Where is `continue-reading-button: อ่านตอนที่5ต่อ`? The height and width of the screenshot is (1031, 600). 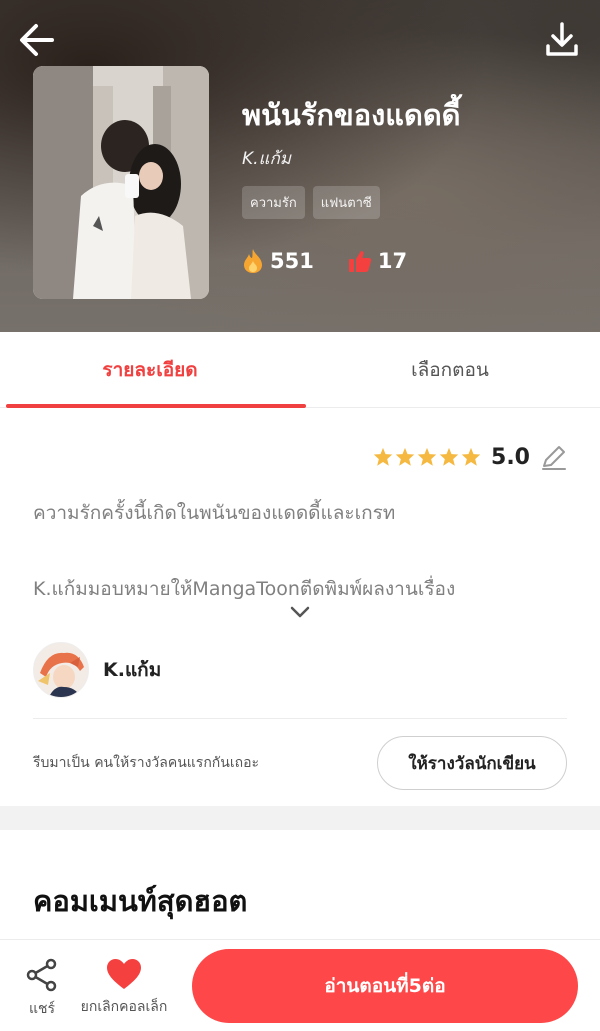 continue-reading-button: อ่านตอนที่5ต่อ is located at coordinates (385, 986).